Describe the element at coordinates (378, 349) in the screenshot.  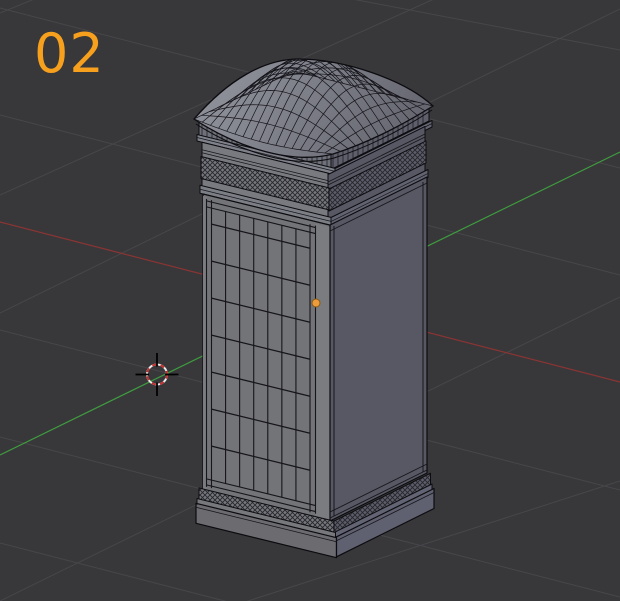
I see `body-right-face` at that location.